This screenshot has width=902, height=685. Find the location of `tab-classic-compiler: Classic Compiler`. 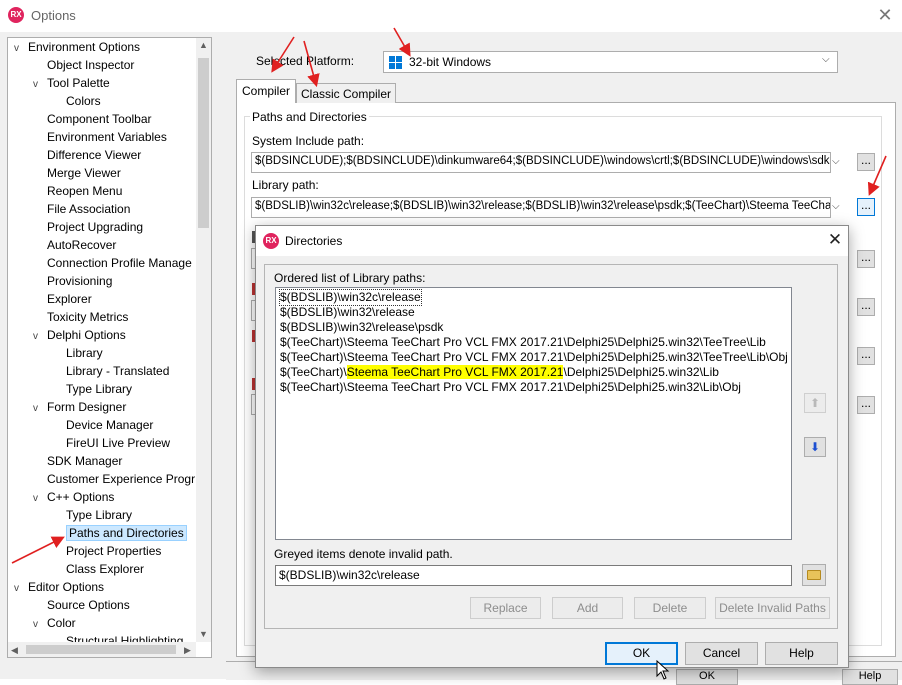

tab-classic-compiler: Classic Compiler is located at coordinates (346, 93).